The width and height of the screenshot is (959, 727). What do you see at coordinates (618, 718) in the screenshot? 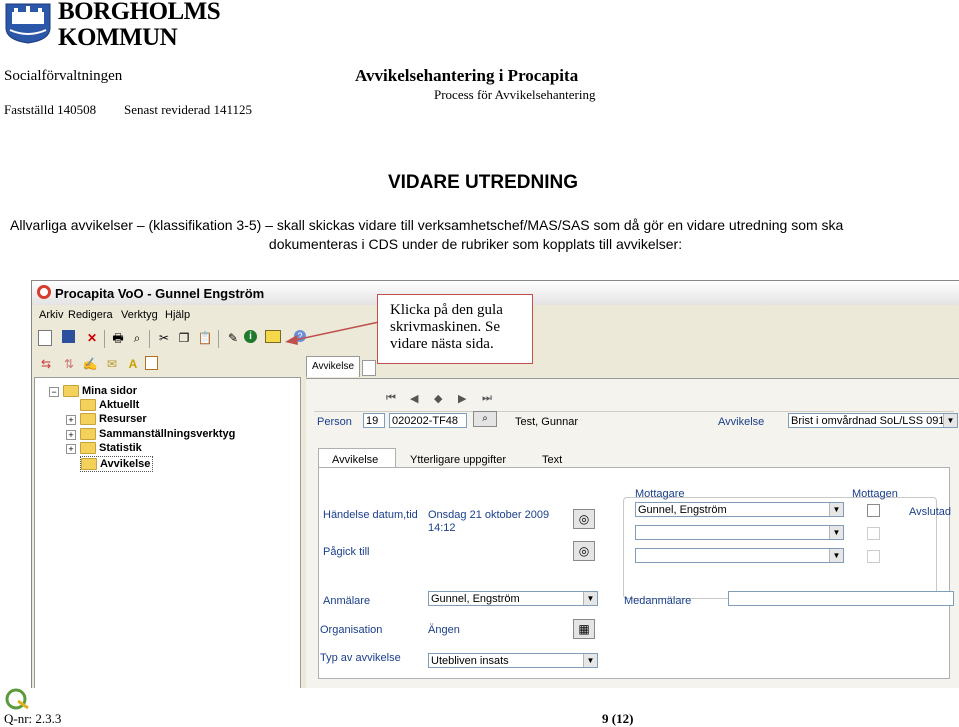
I see `page-number: 9 (12)` at bounding box center [618, 718].